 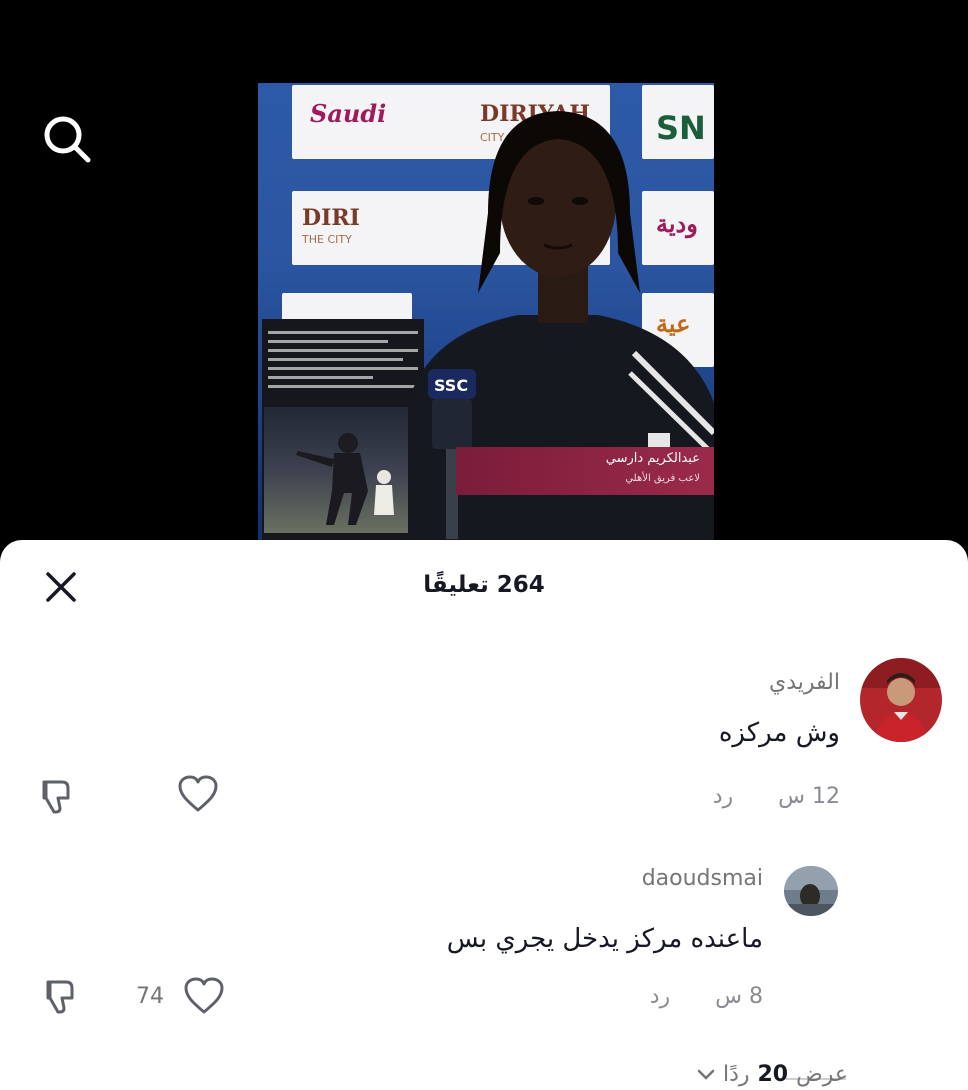 I want to click on comment-username: الفريدي, so click(x=804, y=682).